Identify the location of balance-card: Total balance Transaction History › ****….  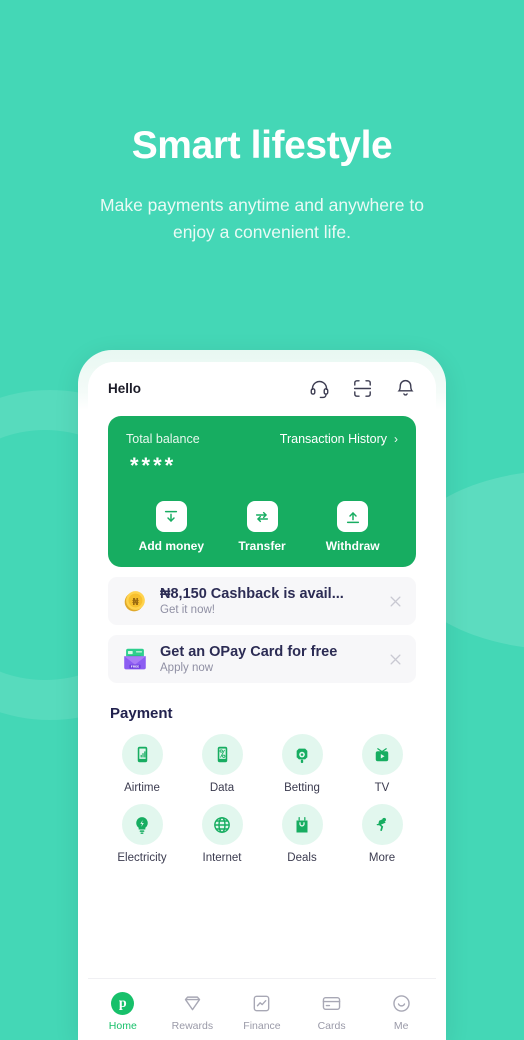
(262, 491).